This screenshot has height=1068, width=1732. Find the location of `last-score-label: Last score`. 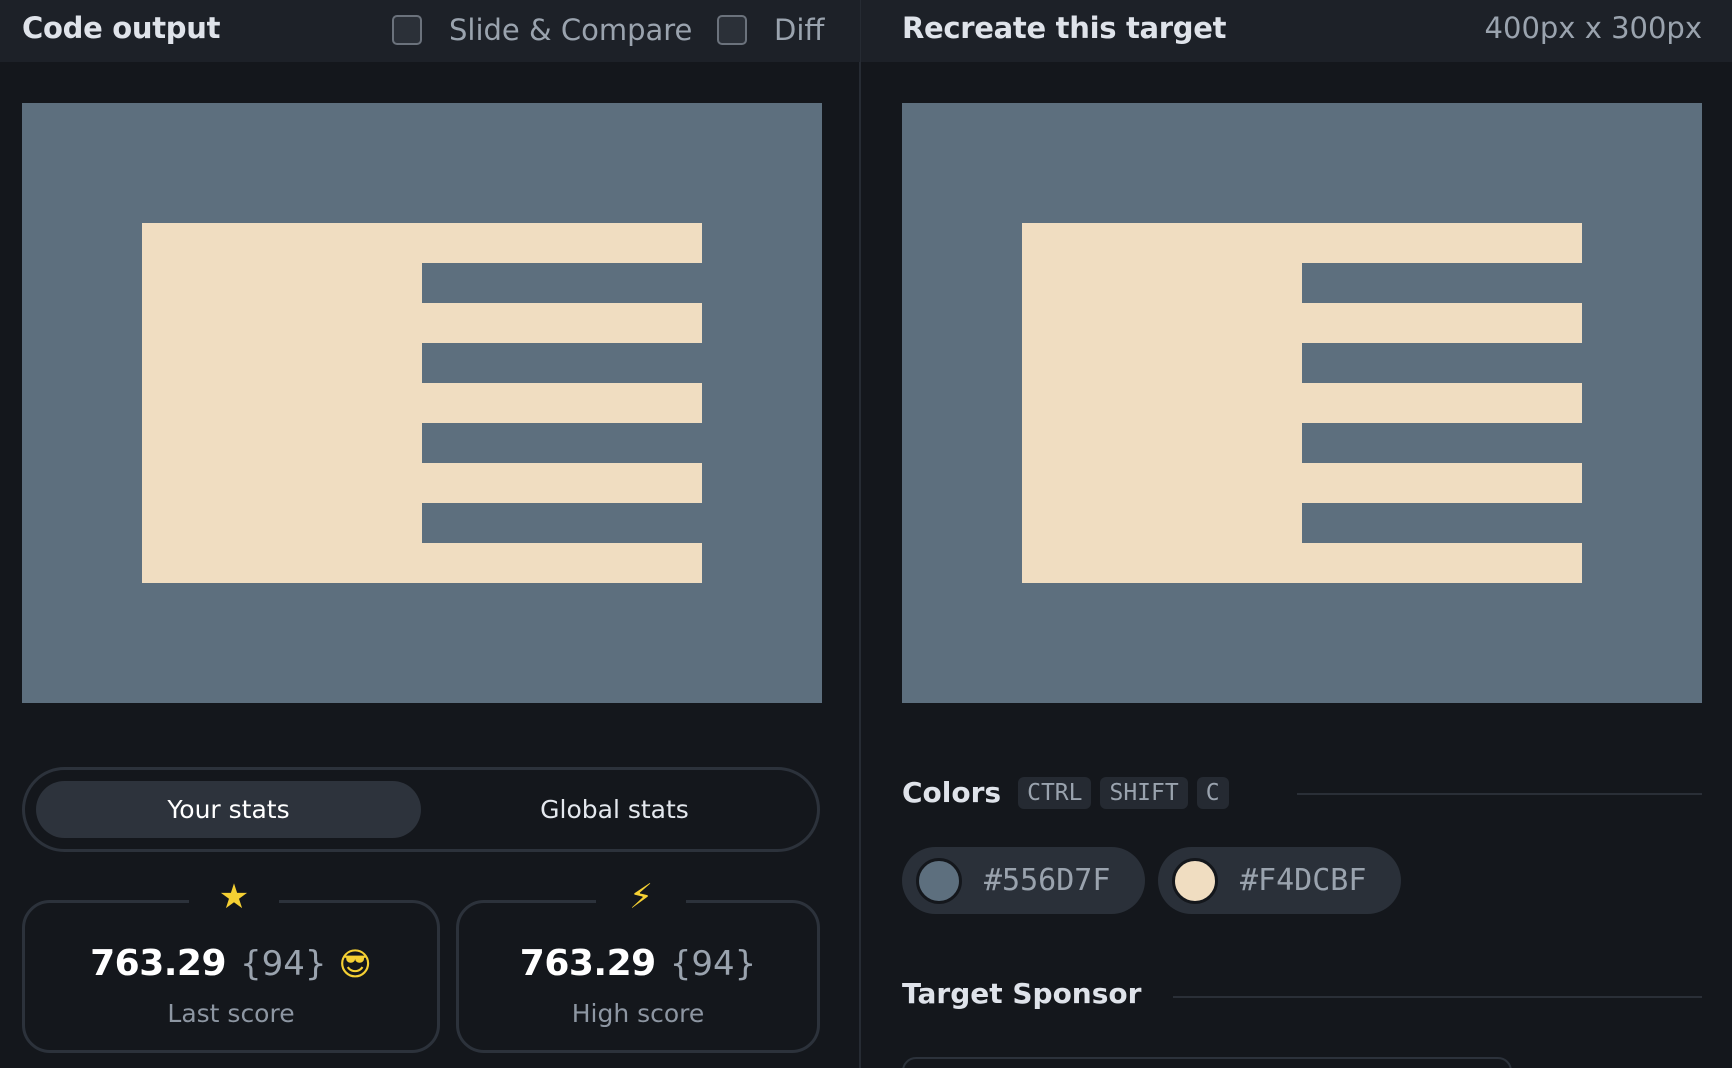

last-score-label: Last score is located at coordinates (231, 1013).